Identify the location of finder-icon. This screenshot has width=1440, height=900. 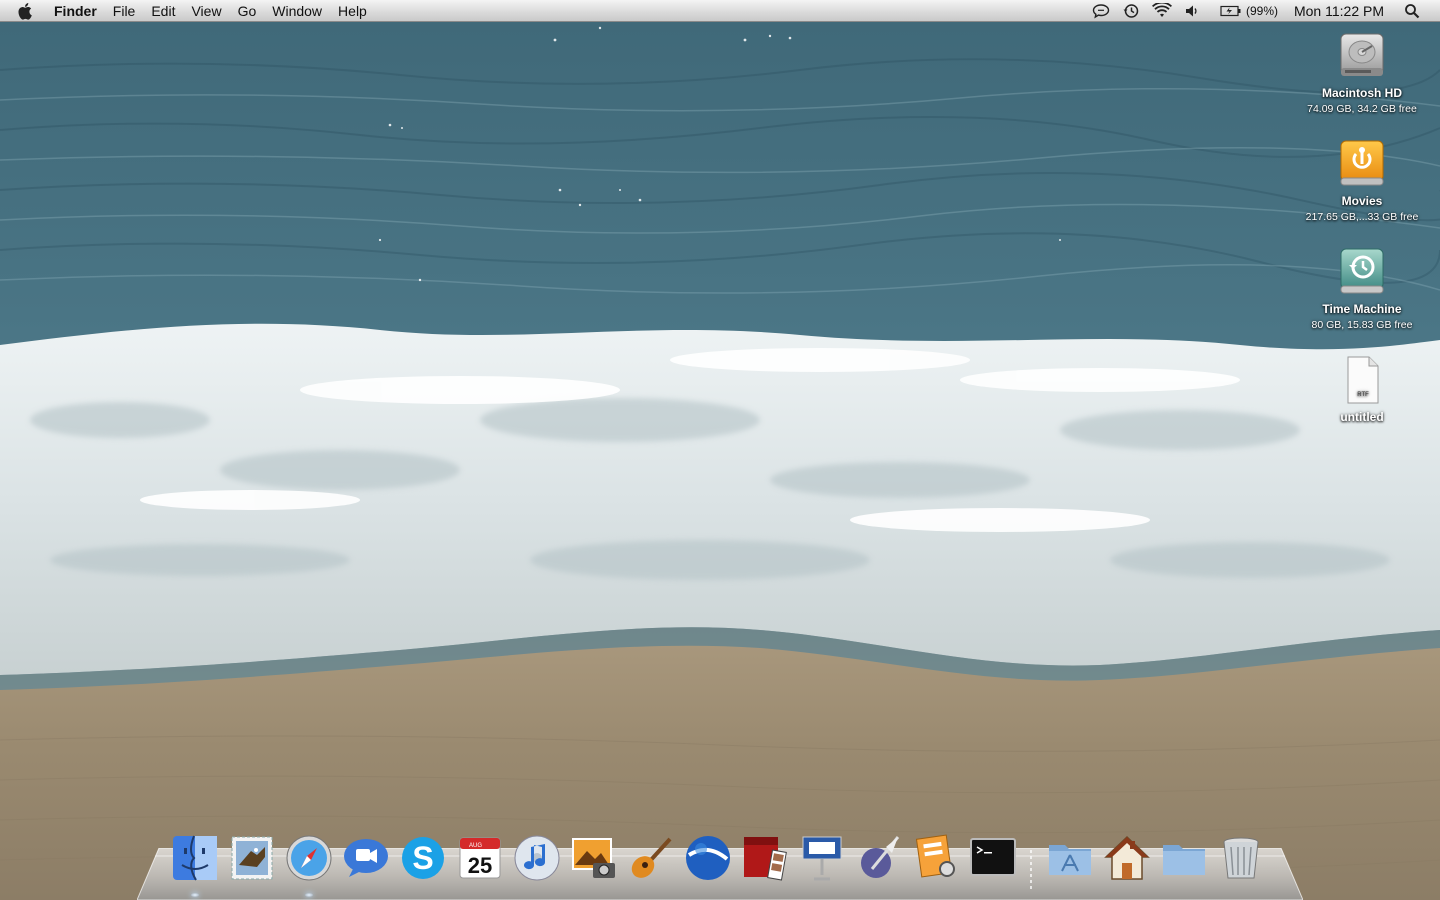
(194, 858).